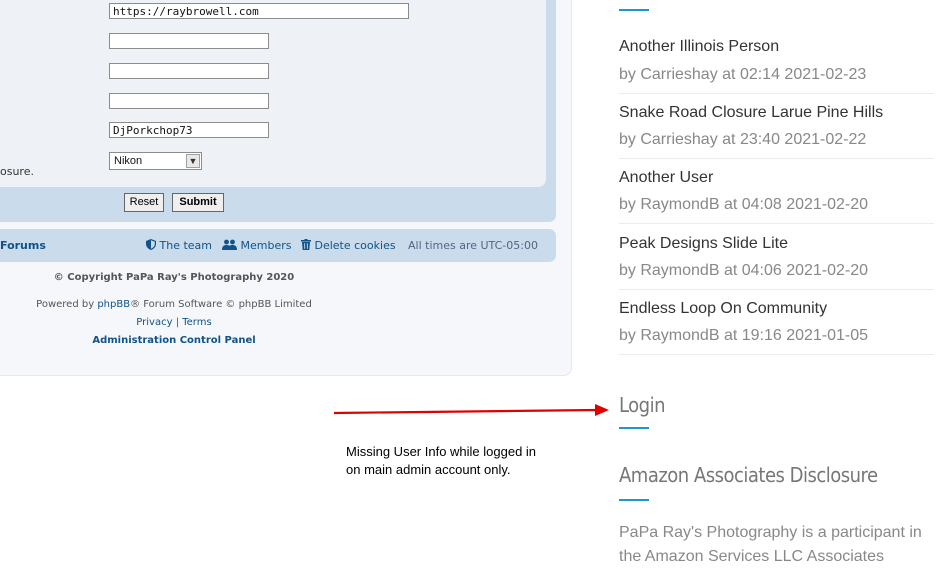 This screenshot has height=569, width=944. I want to click on field-hint: osure., so click(17, 171).